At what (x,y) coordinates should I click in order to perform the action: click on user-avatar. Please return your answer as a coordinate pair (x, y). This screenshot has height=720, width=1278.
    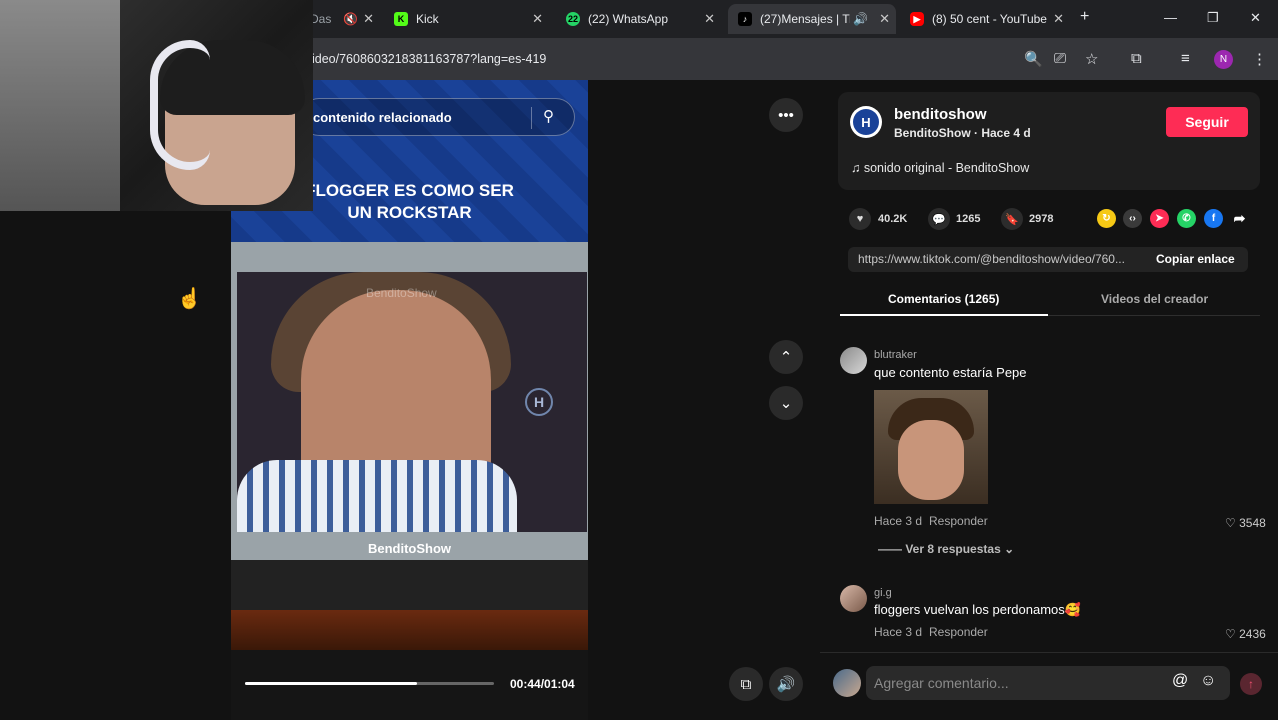
    Looking at the image, I should click on (847, 683).